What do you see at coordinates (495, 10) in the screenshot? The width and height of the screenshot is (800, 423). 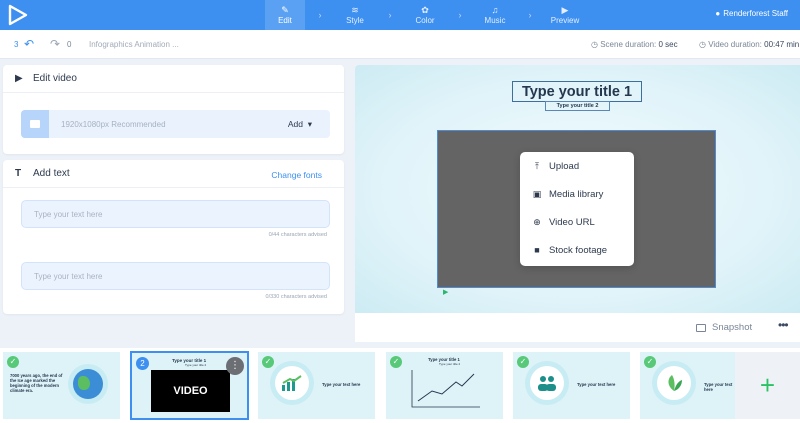 I see `music-icon: ♫` at bounding box center [495, 10].